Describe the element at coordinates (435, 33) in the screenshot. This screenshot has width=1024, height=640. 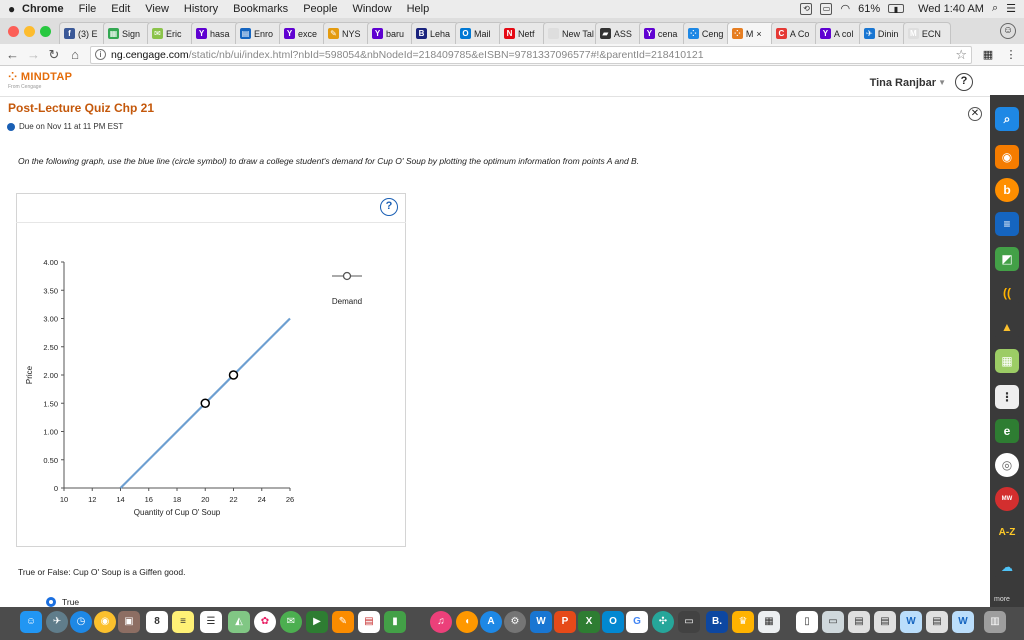
I see `browser-tab: B Leha` at that location.